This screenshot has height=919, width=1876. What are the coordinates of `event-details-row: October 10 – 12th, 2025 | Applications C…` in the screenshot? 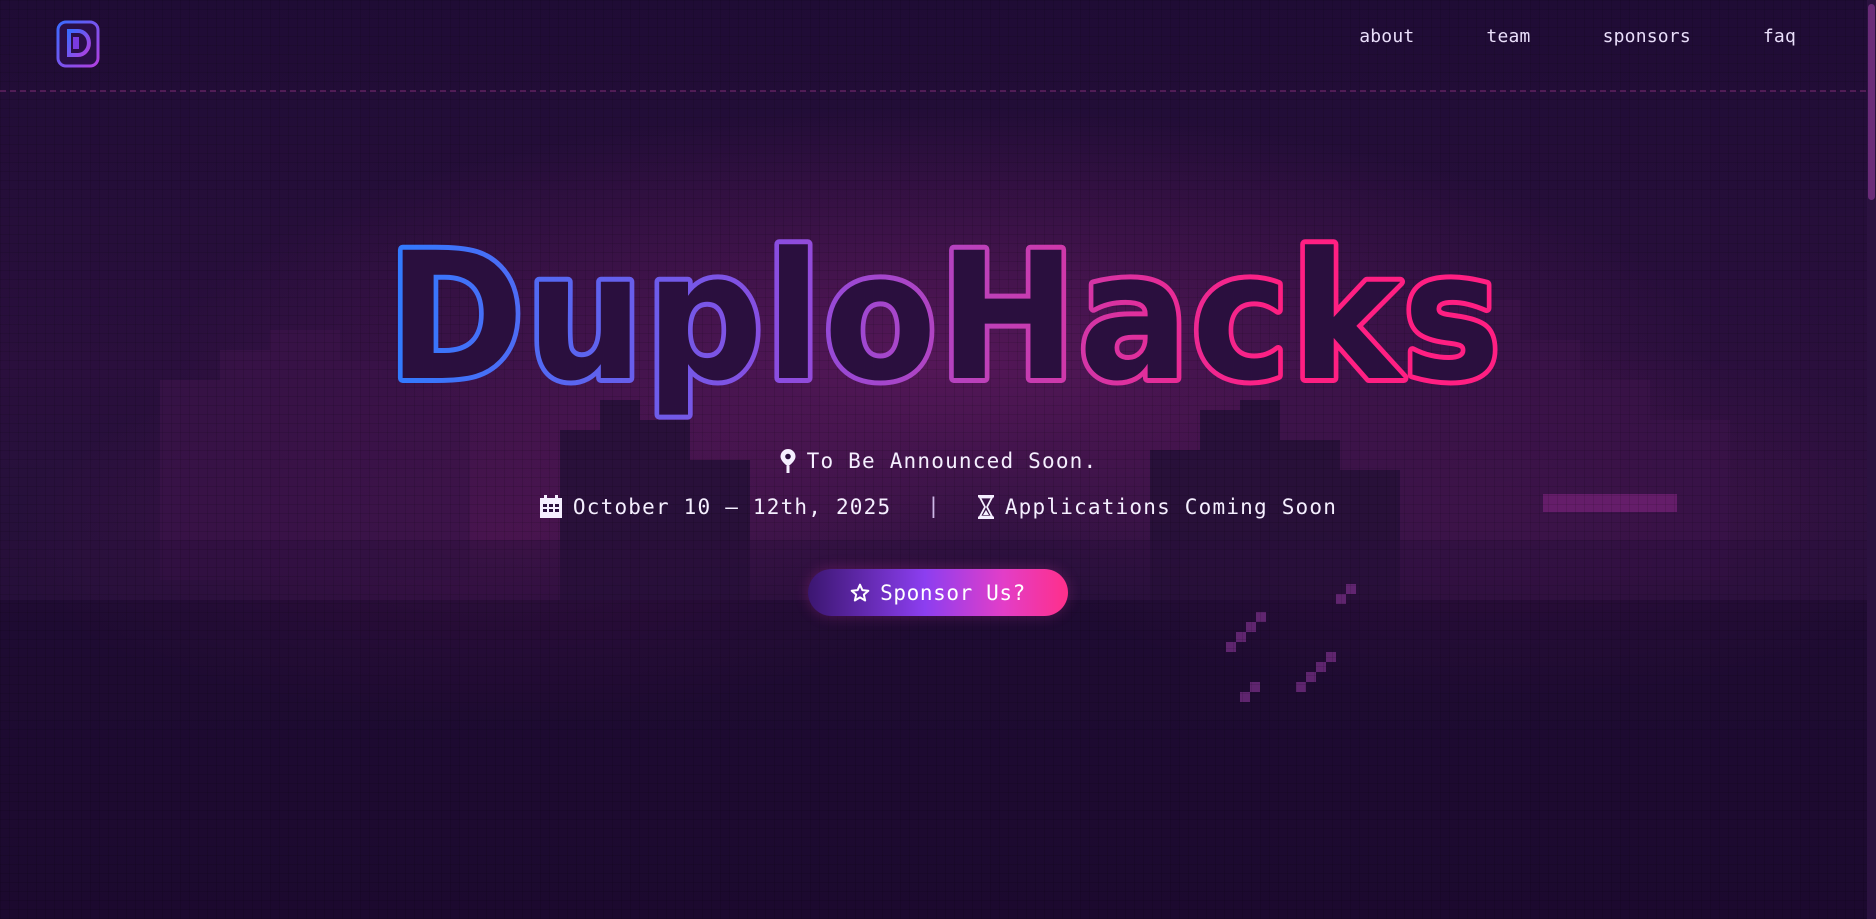 It's located at (938, 507).